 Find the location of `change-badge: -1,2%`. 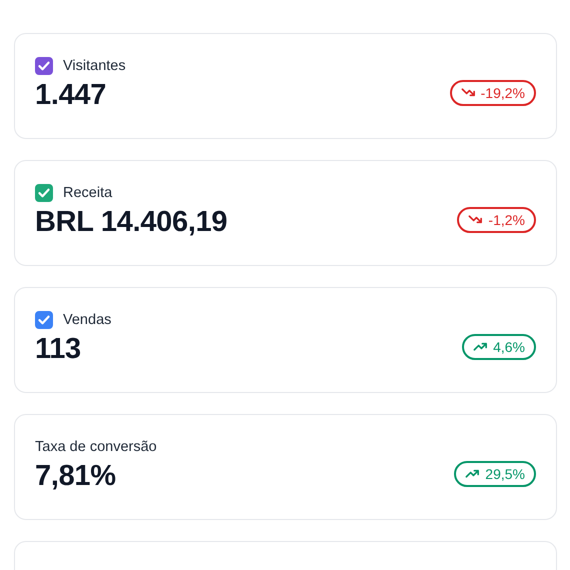

change-badge: -1,2% is located at coordinates (496, 219).